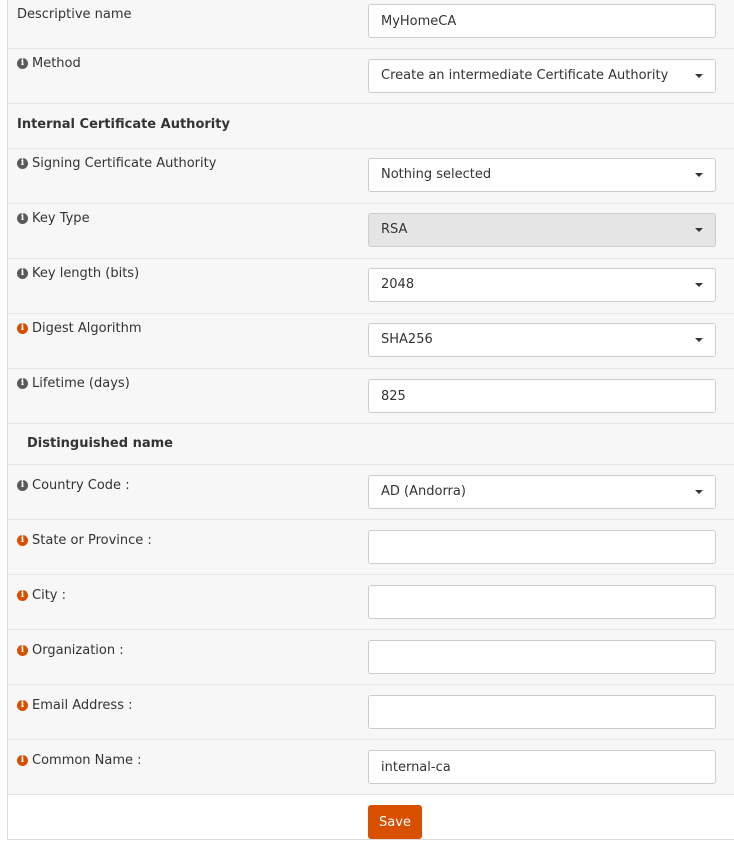  What do you see at coordinates (79, 760) in the screenshot?
I see `common-name-label: i Common Name :` at bounding box center [79, 760].